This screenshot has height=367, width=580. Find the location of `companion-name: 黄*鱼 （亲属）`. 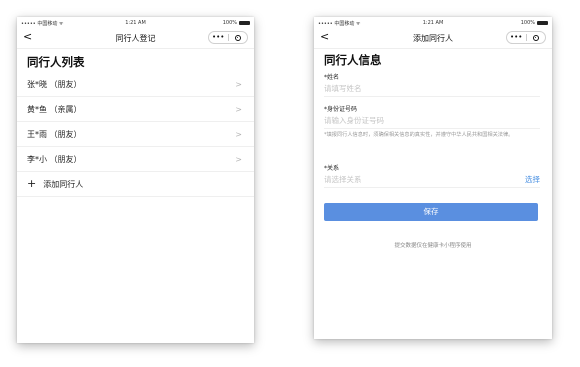

companion-name: 黄*鱼 （亲属） is located at coordinates (54, 109).